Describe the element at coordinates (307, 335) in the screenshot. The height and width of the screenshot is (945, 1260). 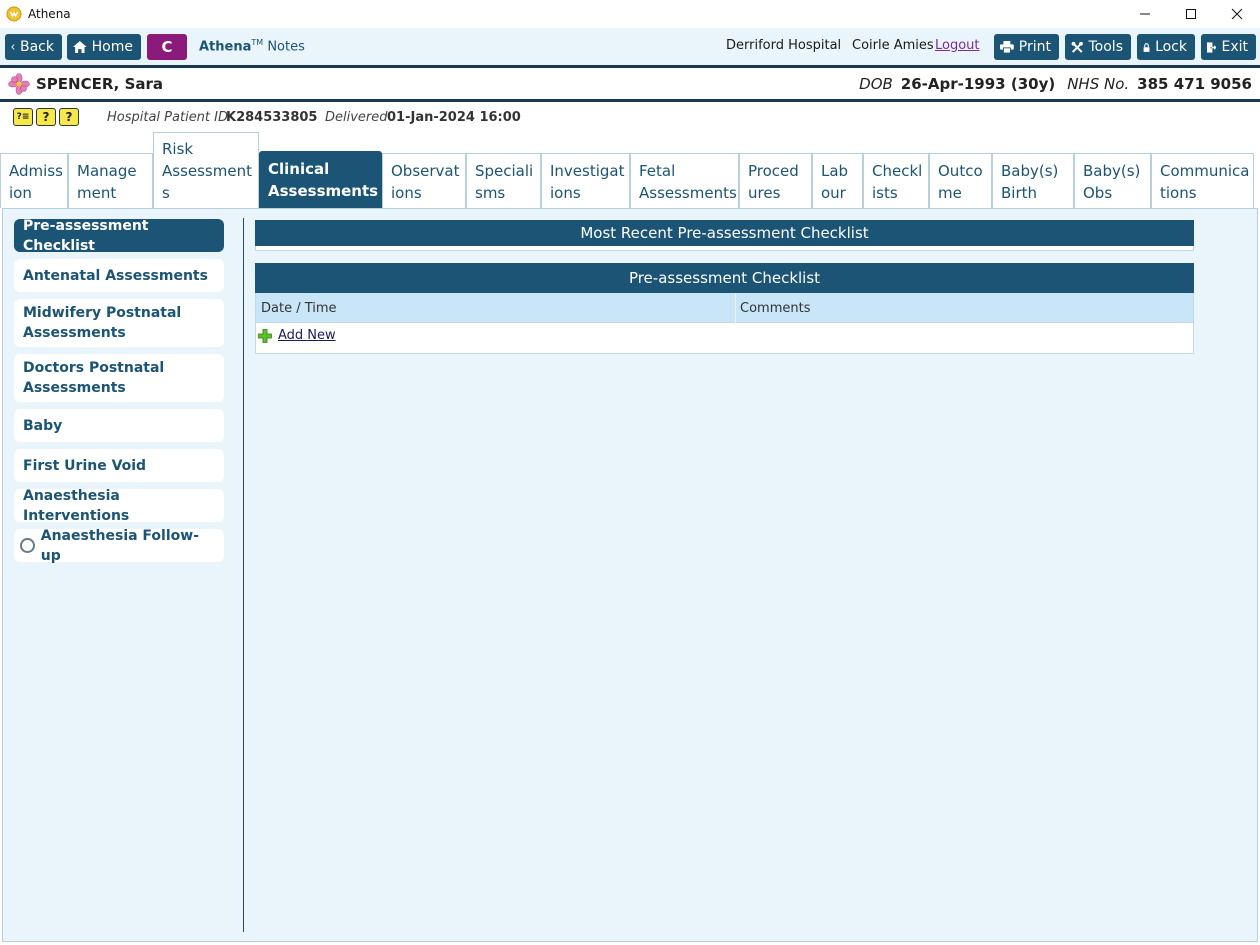
I see `add-new-link: Add New` at that location.